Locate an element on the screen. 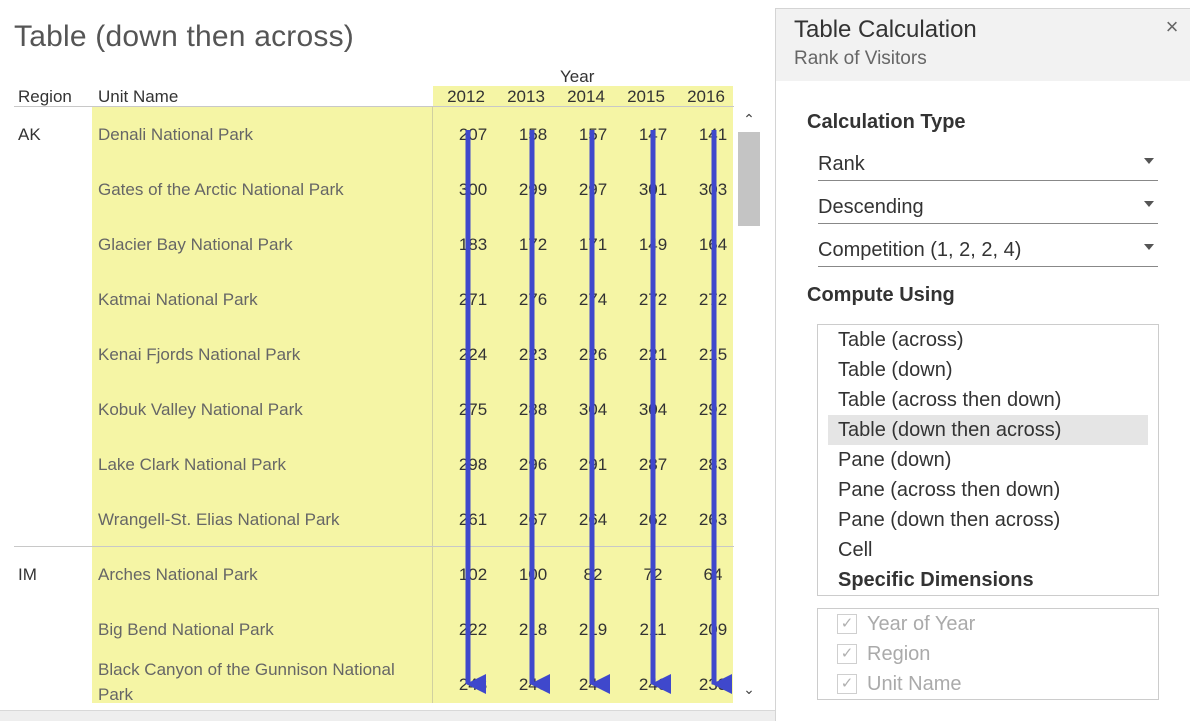 The height and width of the screenshot is (721, 1190). rank-value-cell: 219 is located at coordinates (593, 630).